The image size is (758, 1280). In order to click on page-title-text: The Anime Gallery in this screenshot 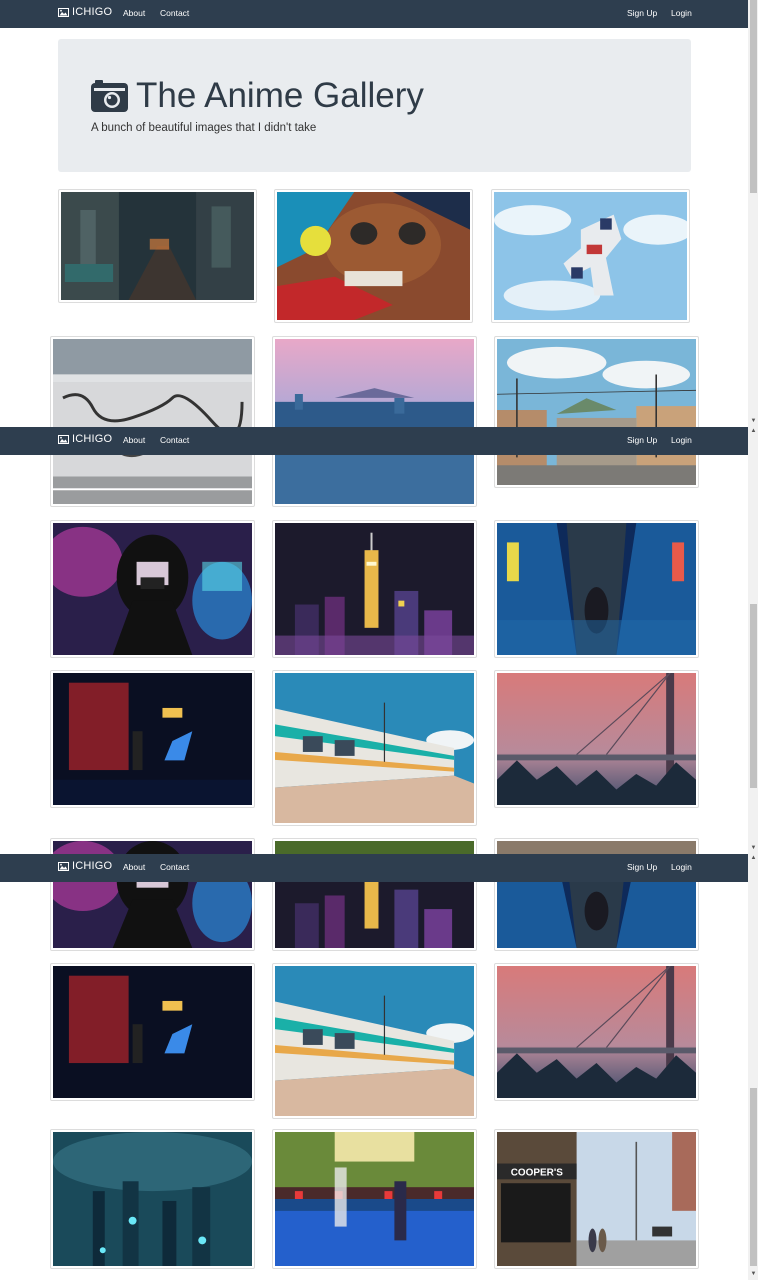, I will do `click(280, 95)`.